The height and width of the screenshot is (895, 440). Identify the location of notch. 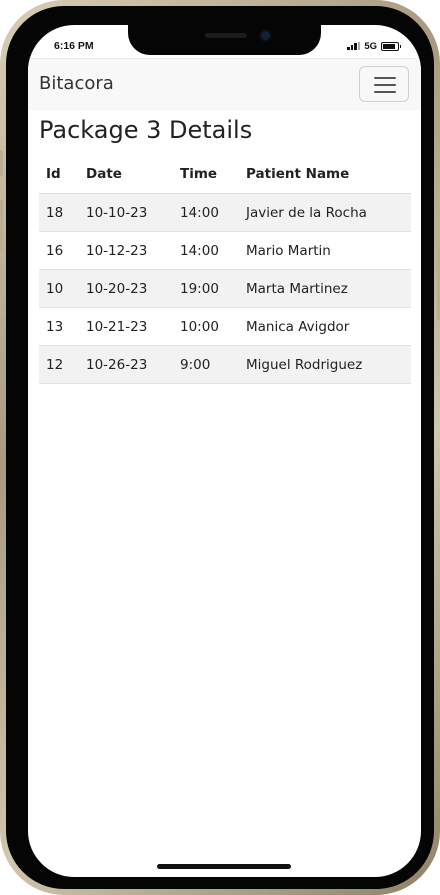
(224, 40).